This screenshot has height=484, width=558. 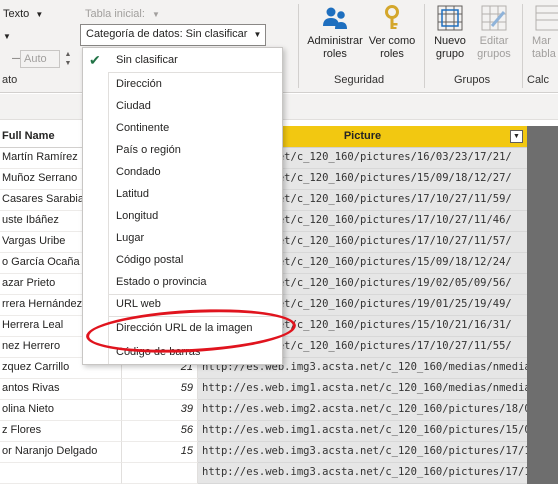 I want to click on groups-group-label: Grupos, so click(x=472, y=80).